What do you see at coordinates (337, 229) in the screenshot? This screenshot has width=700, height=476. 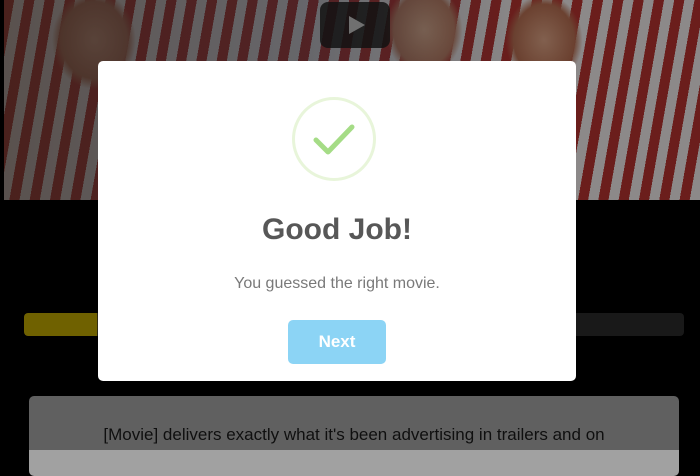 I see `dialog-title: Good Job!` at bounding box center [337, 229].